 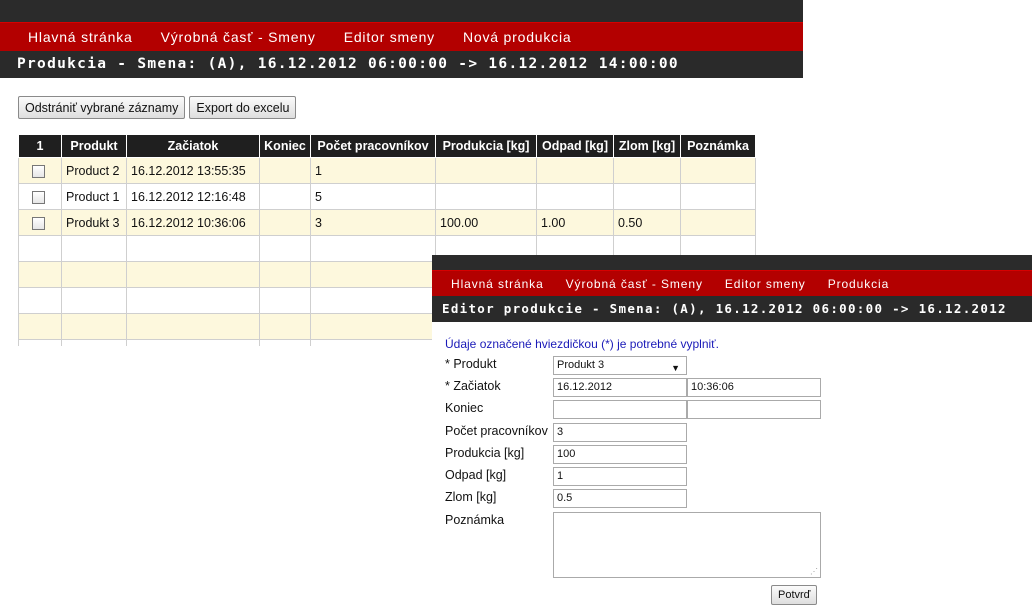 I want to click on nav-new-production: Nová produkcia, so click(x=517, y=37).